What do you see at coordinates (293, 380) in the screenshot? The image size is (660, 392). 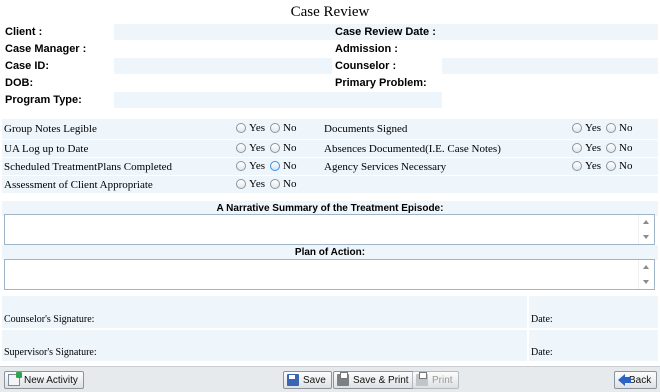 I see `floppy-disk-icon` at bounding box center [293, 380].